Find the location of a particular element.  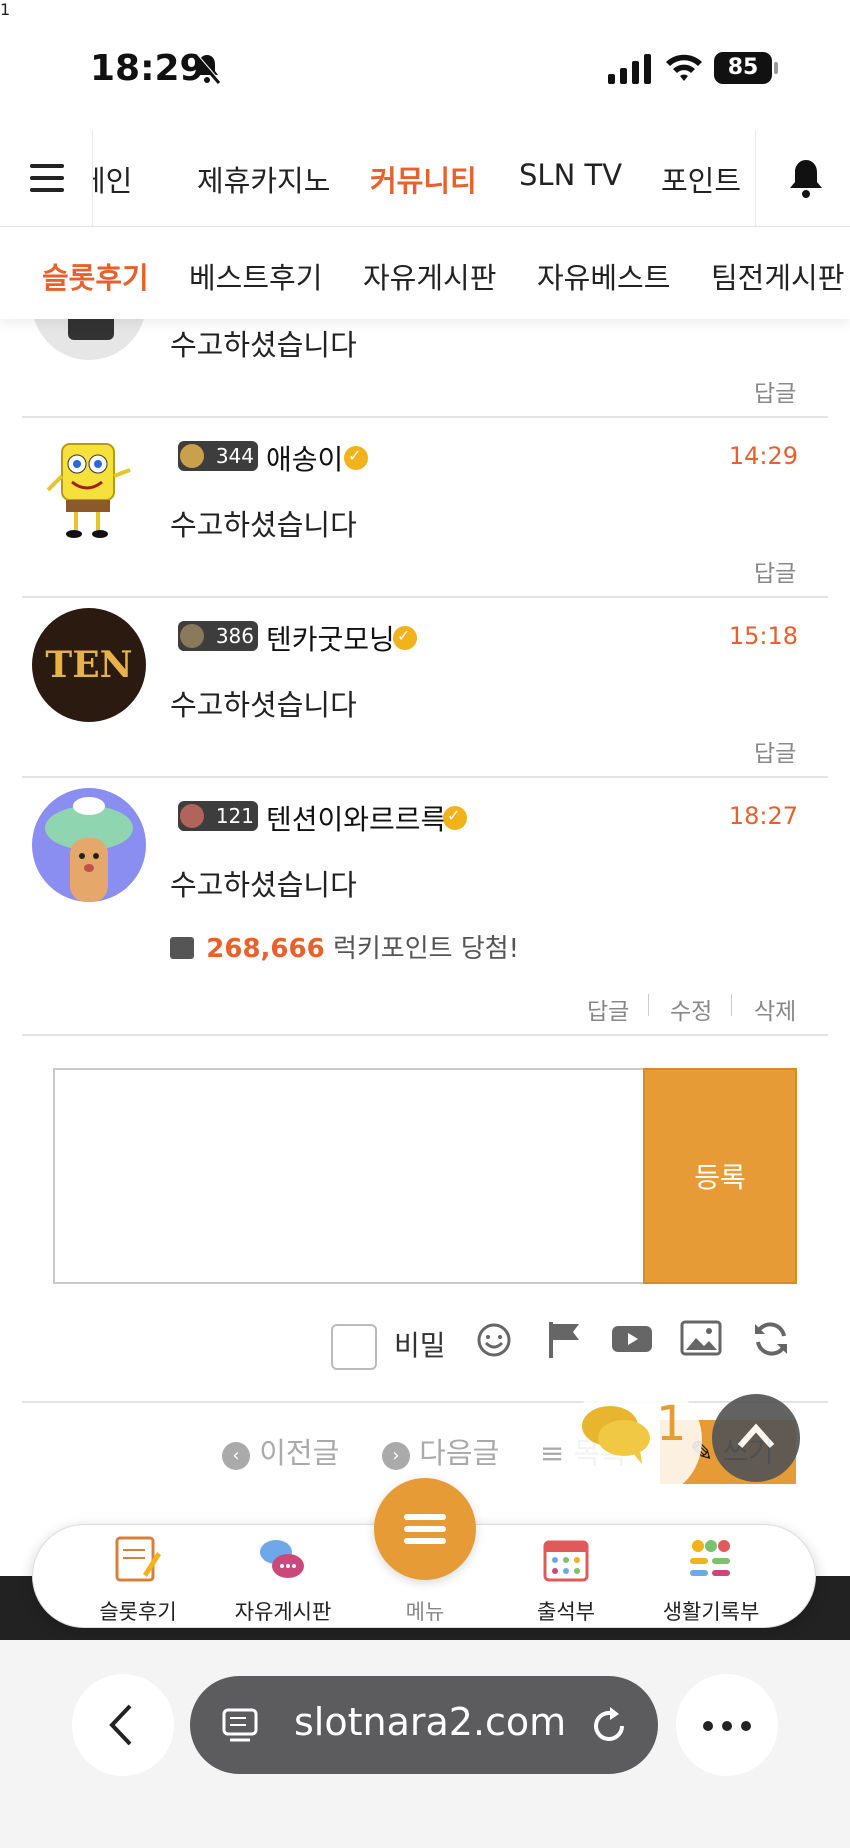

scroll-top-button is located at coordinates (756, 1438).